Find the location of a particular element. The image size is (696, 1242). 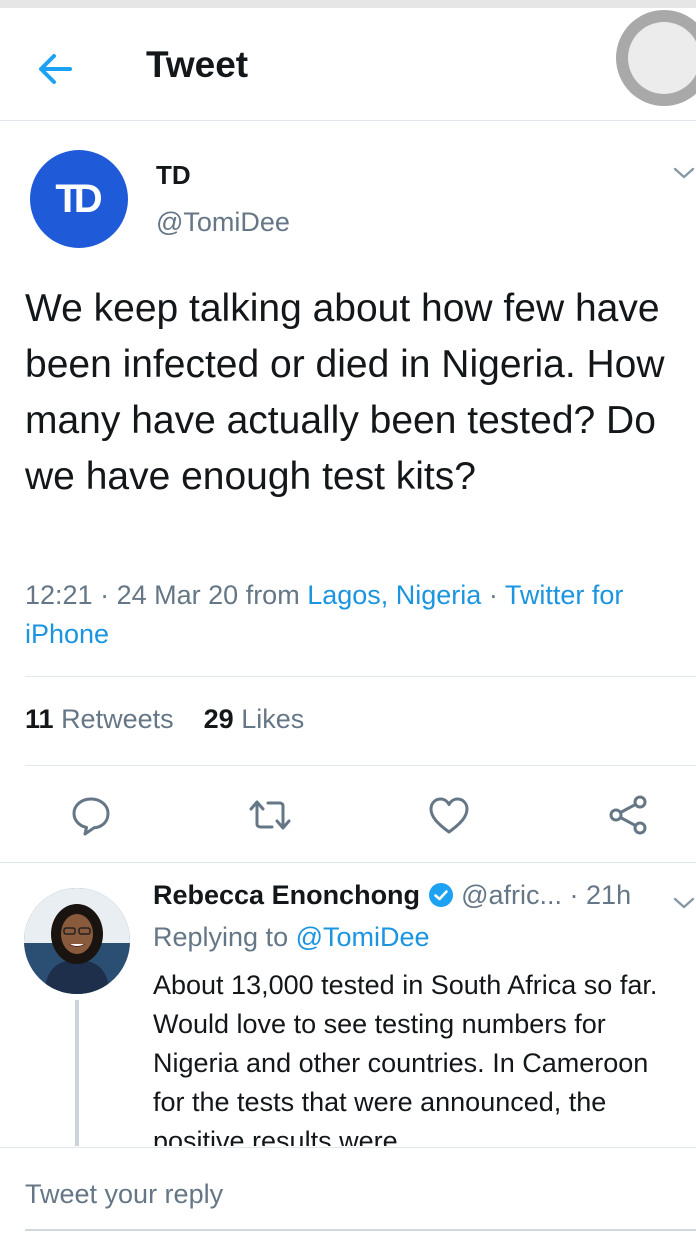

compose-bar is located at coordinates (348, 1194).